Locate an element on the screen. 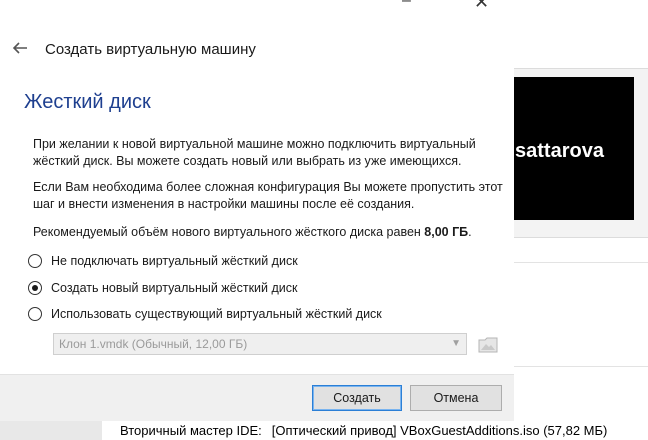 The image size is (648, 440). chevron-down-icon: ▼ is located at coordinates (456, 343).